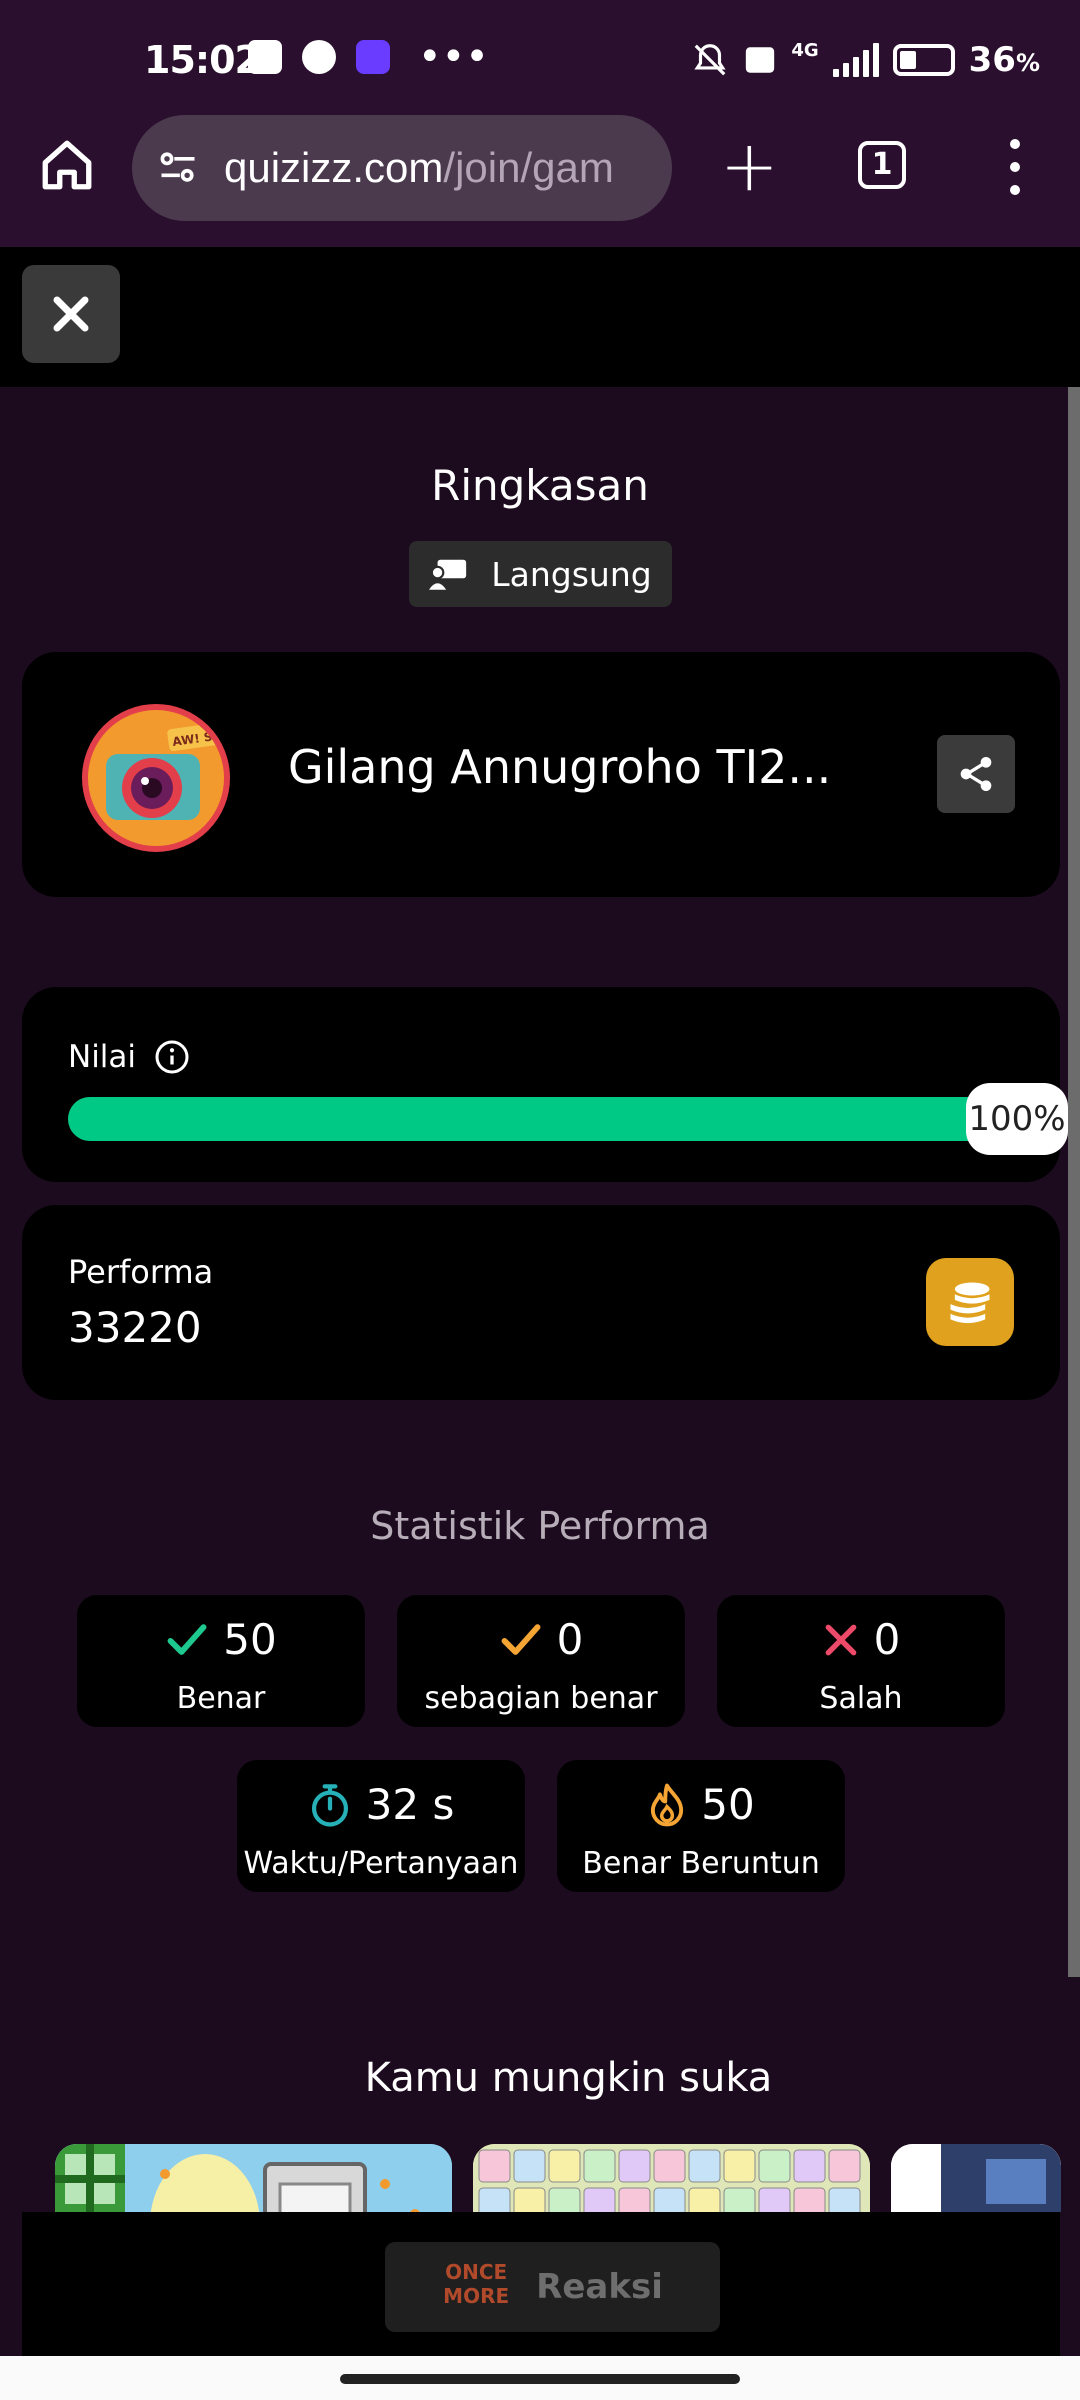 The image size is (1080, 2400). Describe the element at coordinates (545, 1084) in the screenshot. I see `score-card: Nilai 100%` at that location.